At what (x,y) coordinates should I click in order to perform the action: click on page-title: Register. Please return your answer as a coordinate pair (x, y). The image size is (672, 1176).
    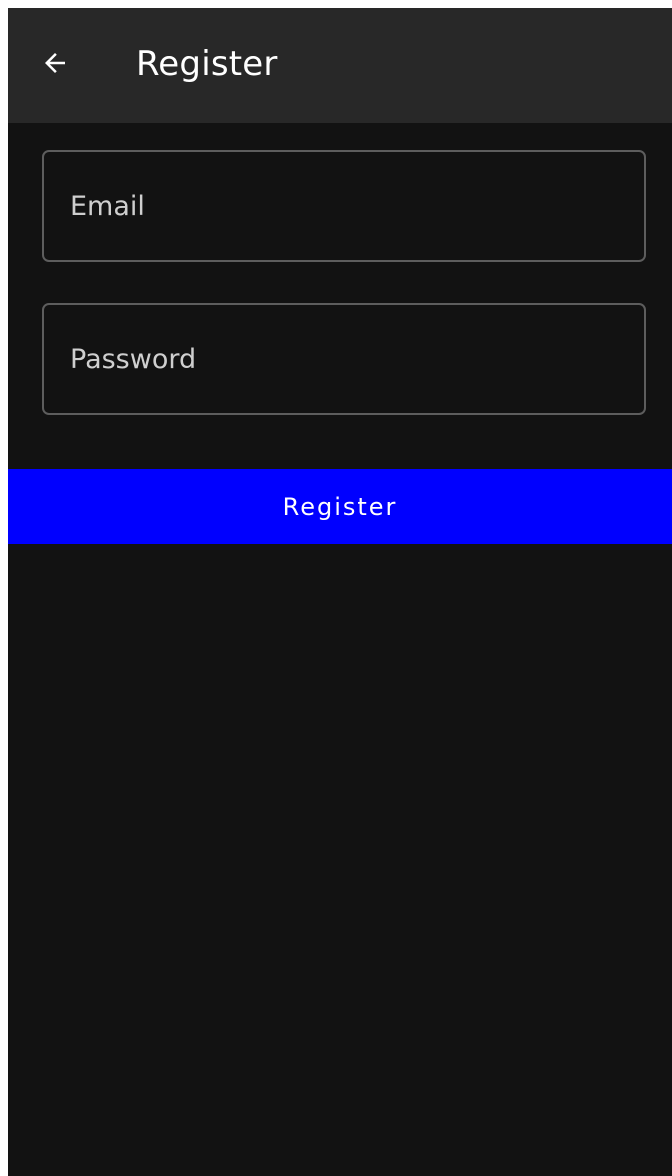
    Looking at the image, I should click on (207, 64).